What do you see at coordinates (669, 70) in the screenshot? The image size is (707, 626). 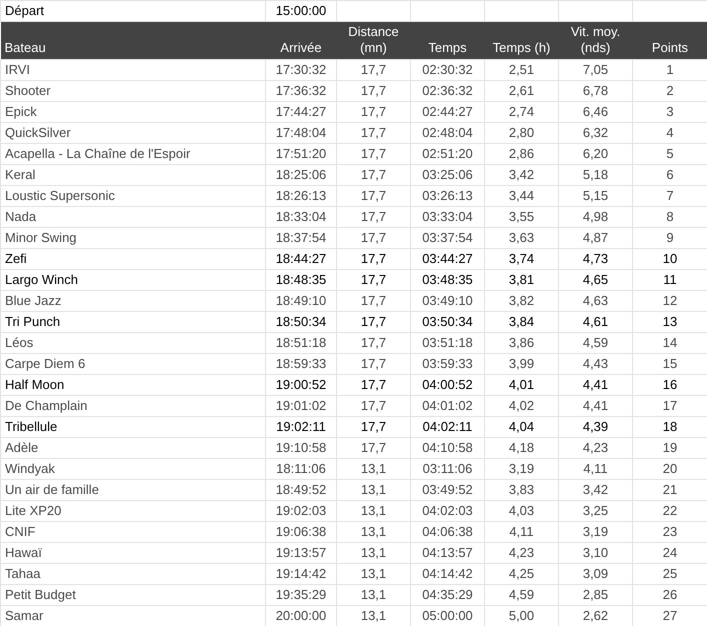 I see `table-cell: 1` at bounding box center [669, 70].